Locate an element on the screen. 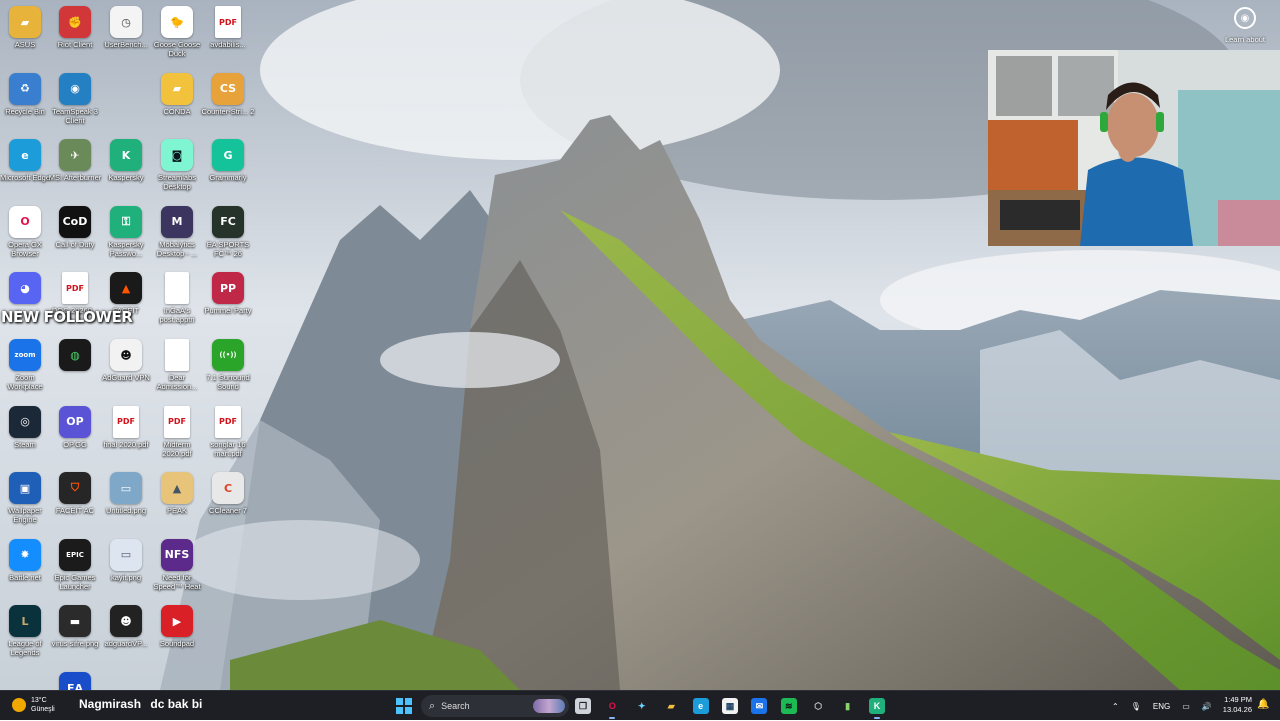 This screenshot has height=721, width=1280. desktop-item: ▭ Untitled.png is located at coordinates (126, 493).